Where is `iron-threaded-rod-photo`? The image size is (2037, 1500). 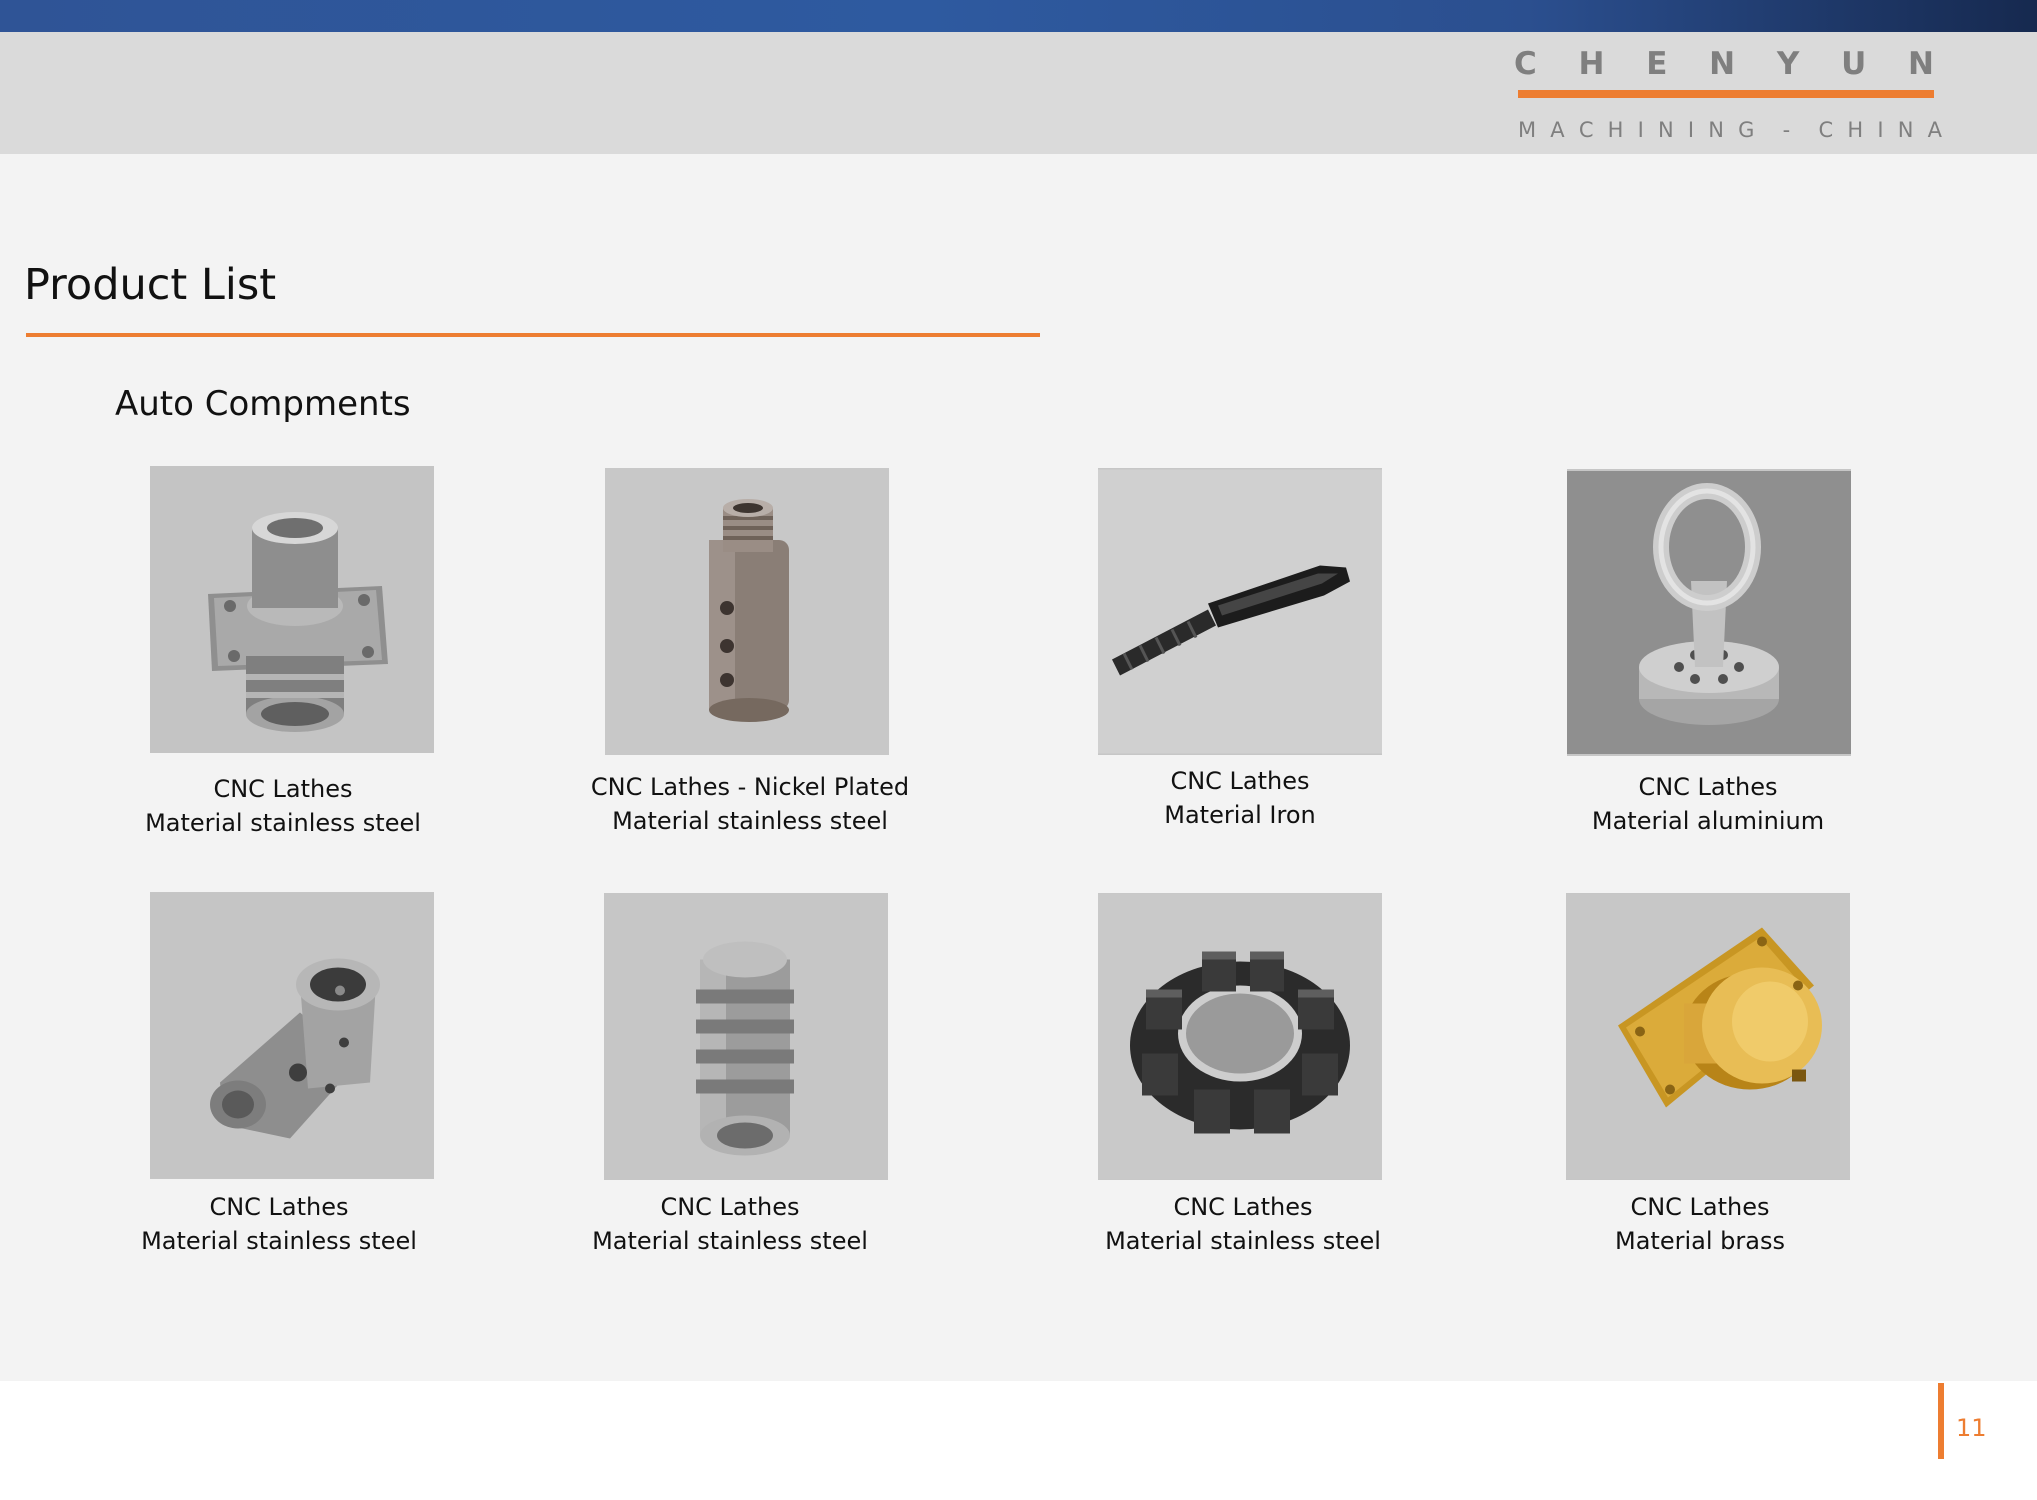
iron-threaded-rod-photo is located at coordinates (1240, 611).